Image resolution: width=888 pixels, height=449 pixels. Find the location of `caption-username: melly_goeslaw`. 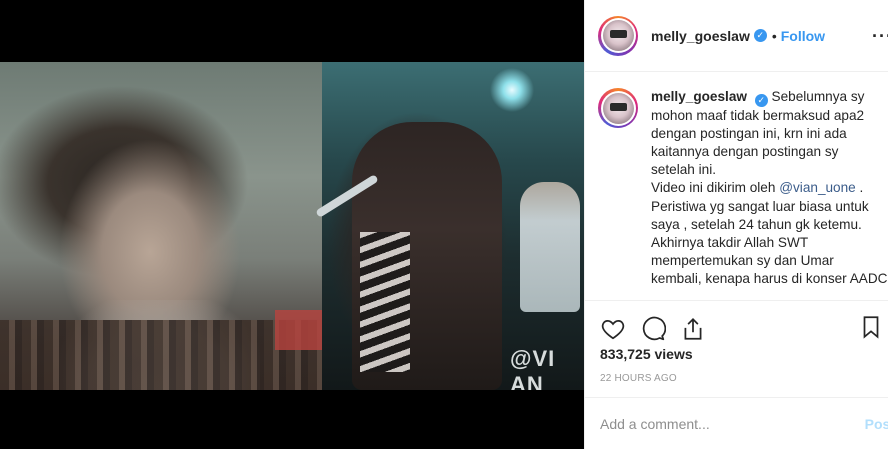

caption-username: melly_goeslaw is located at coordinates (699, 96).